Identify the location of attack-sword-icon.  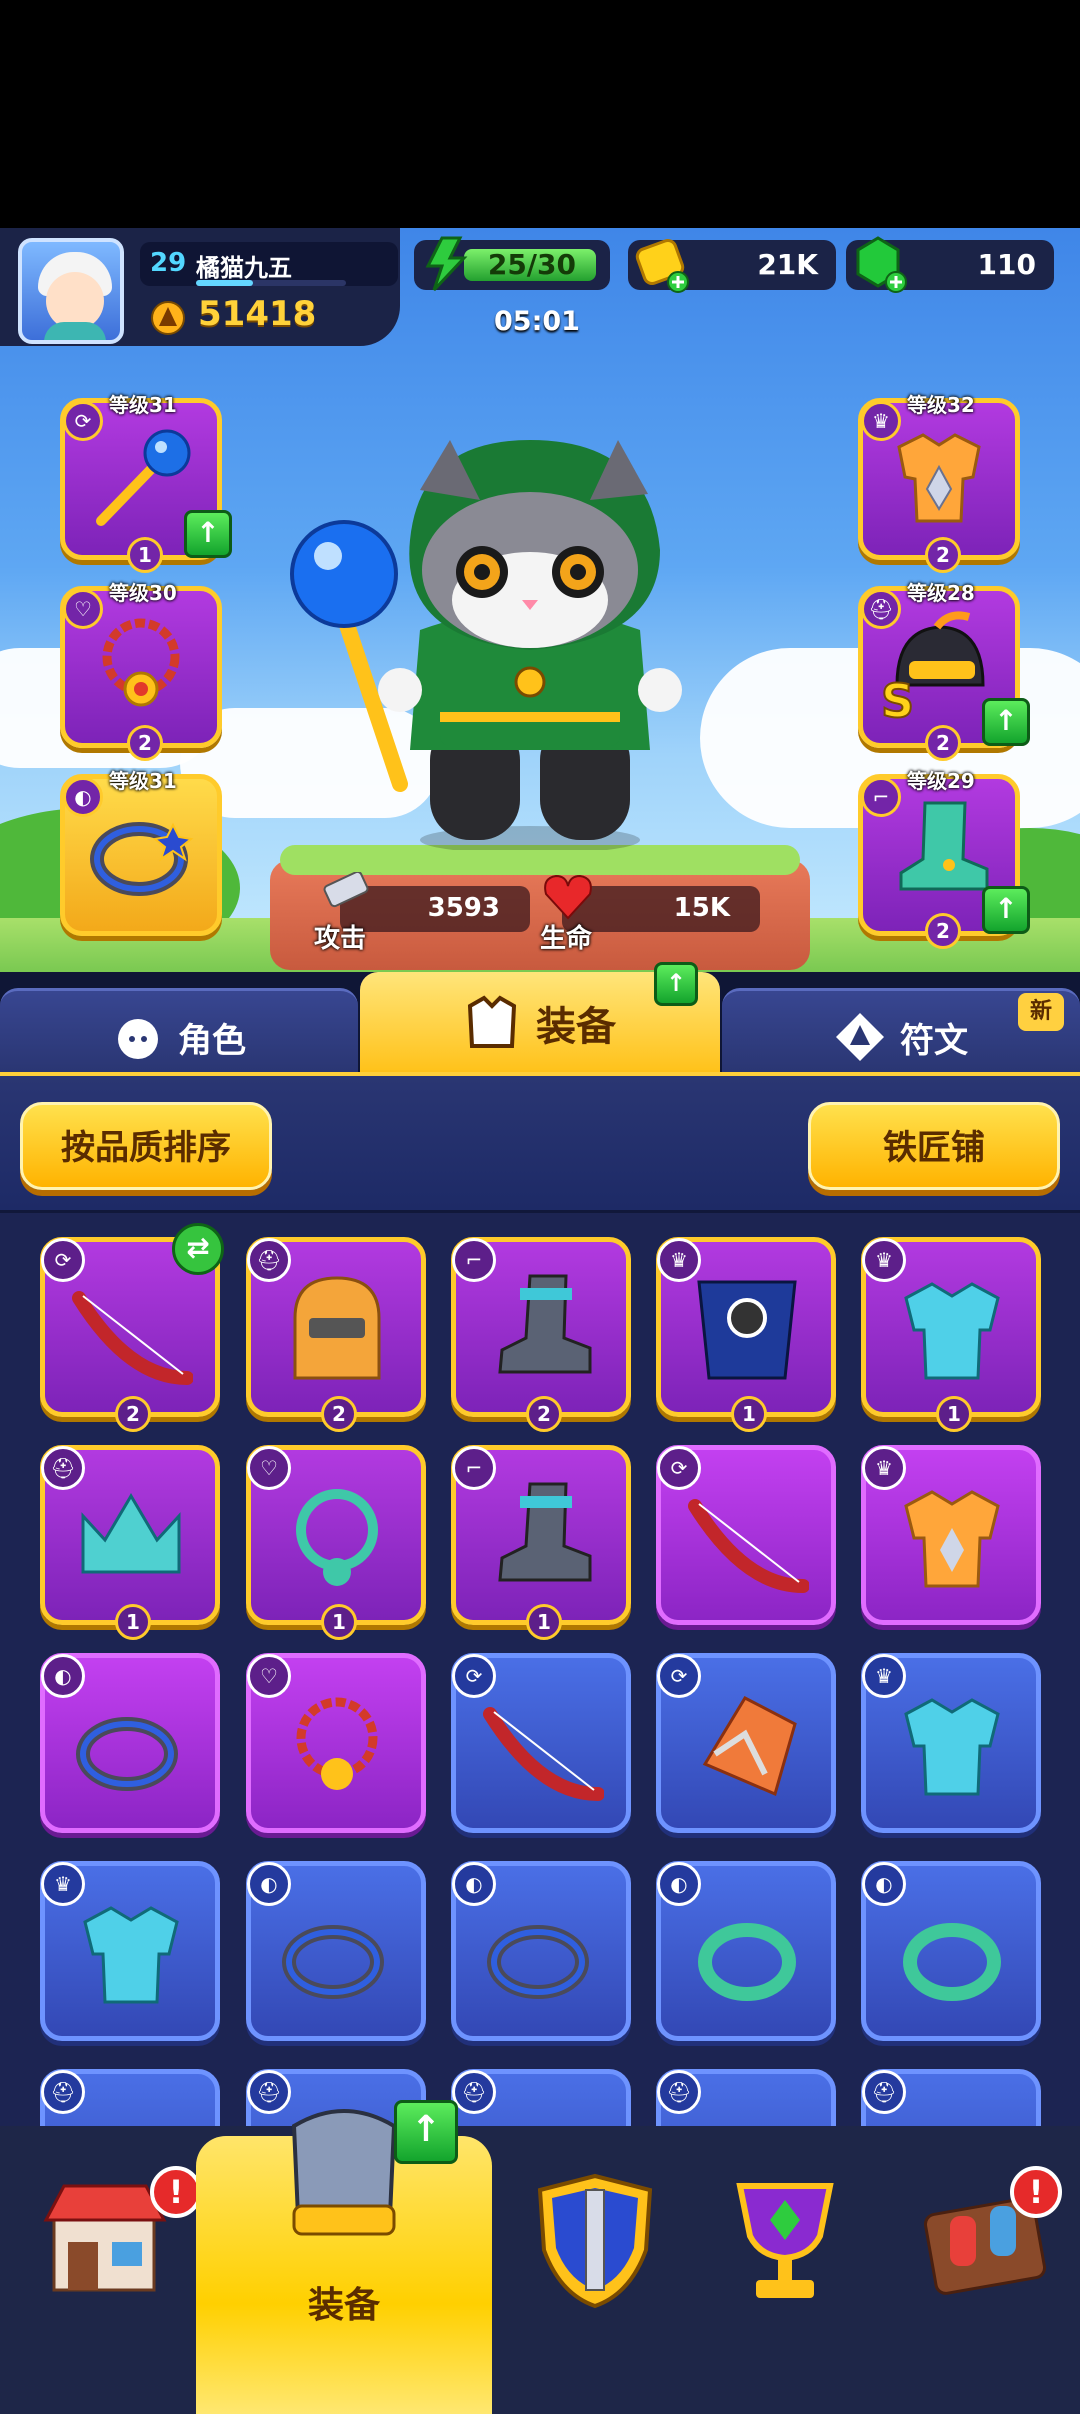
(346, 890).